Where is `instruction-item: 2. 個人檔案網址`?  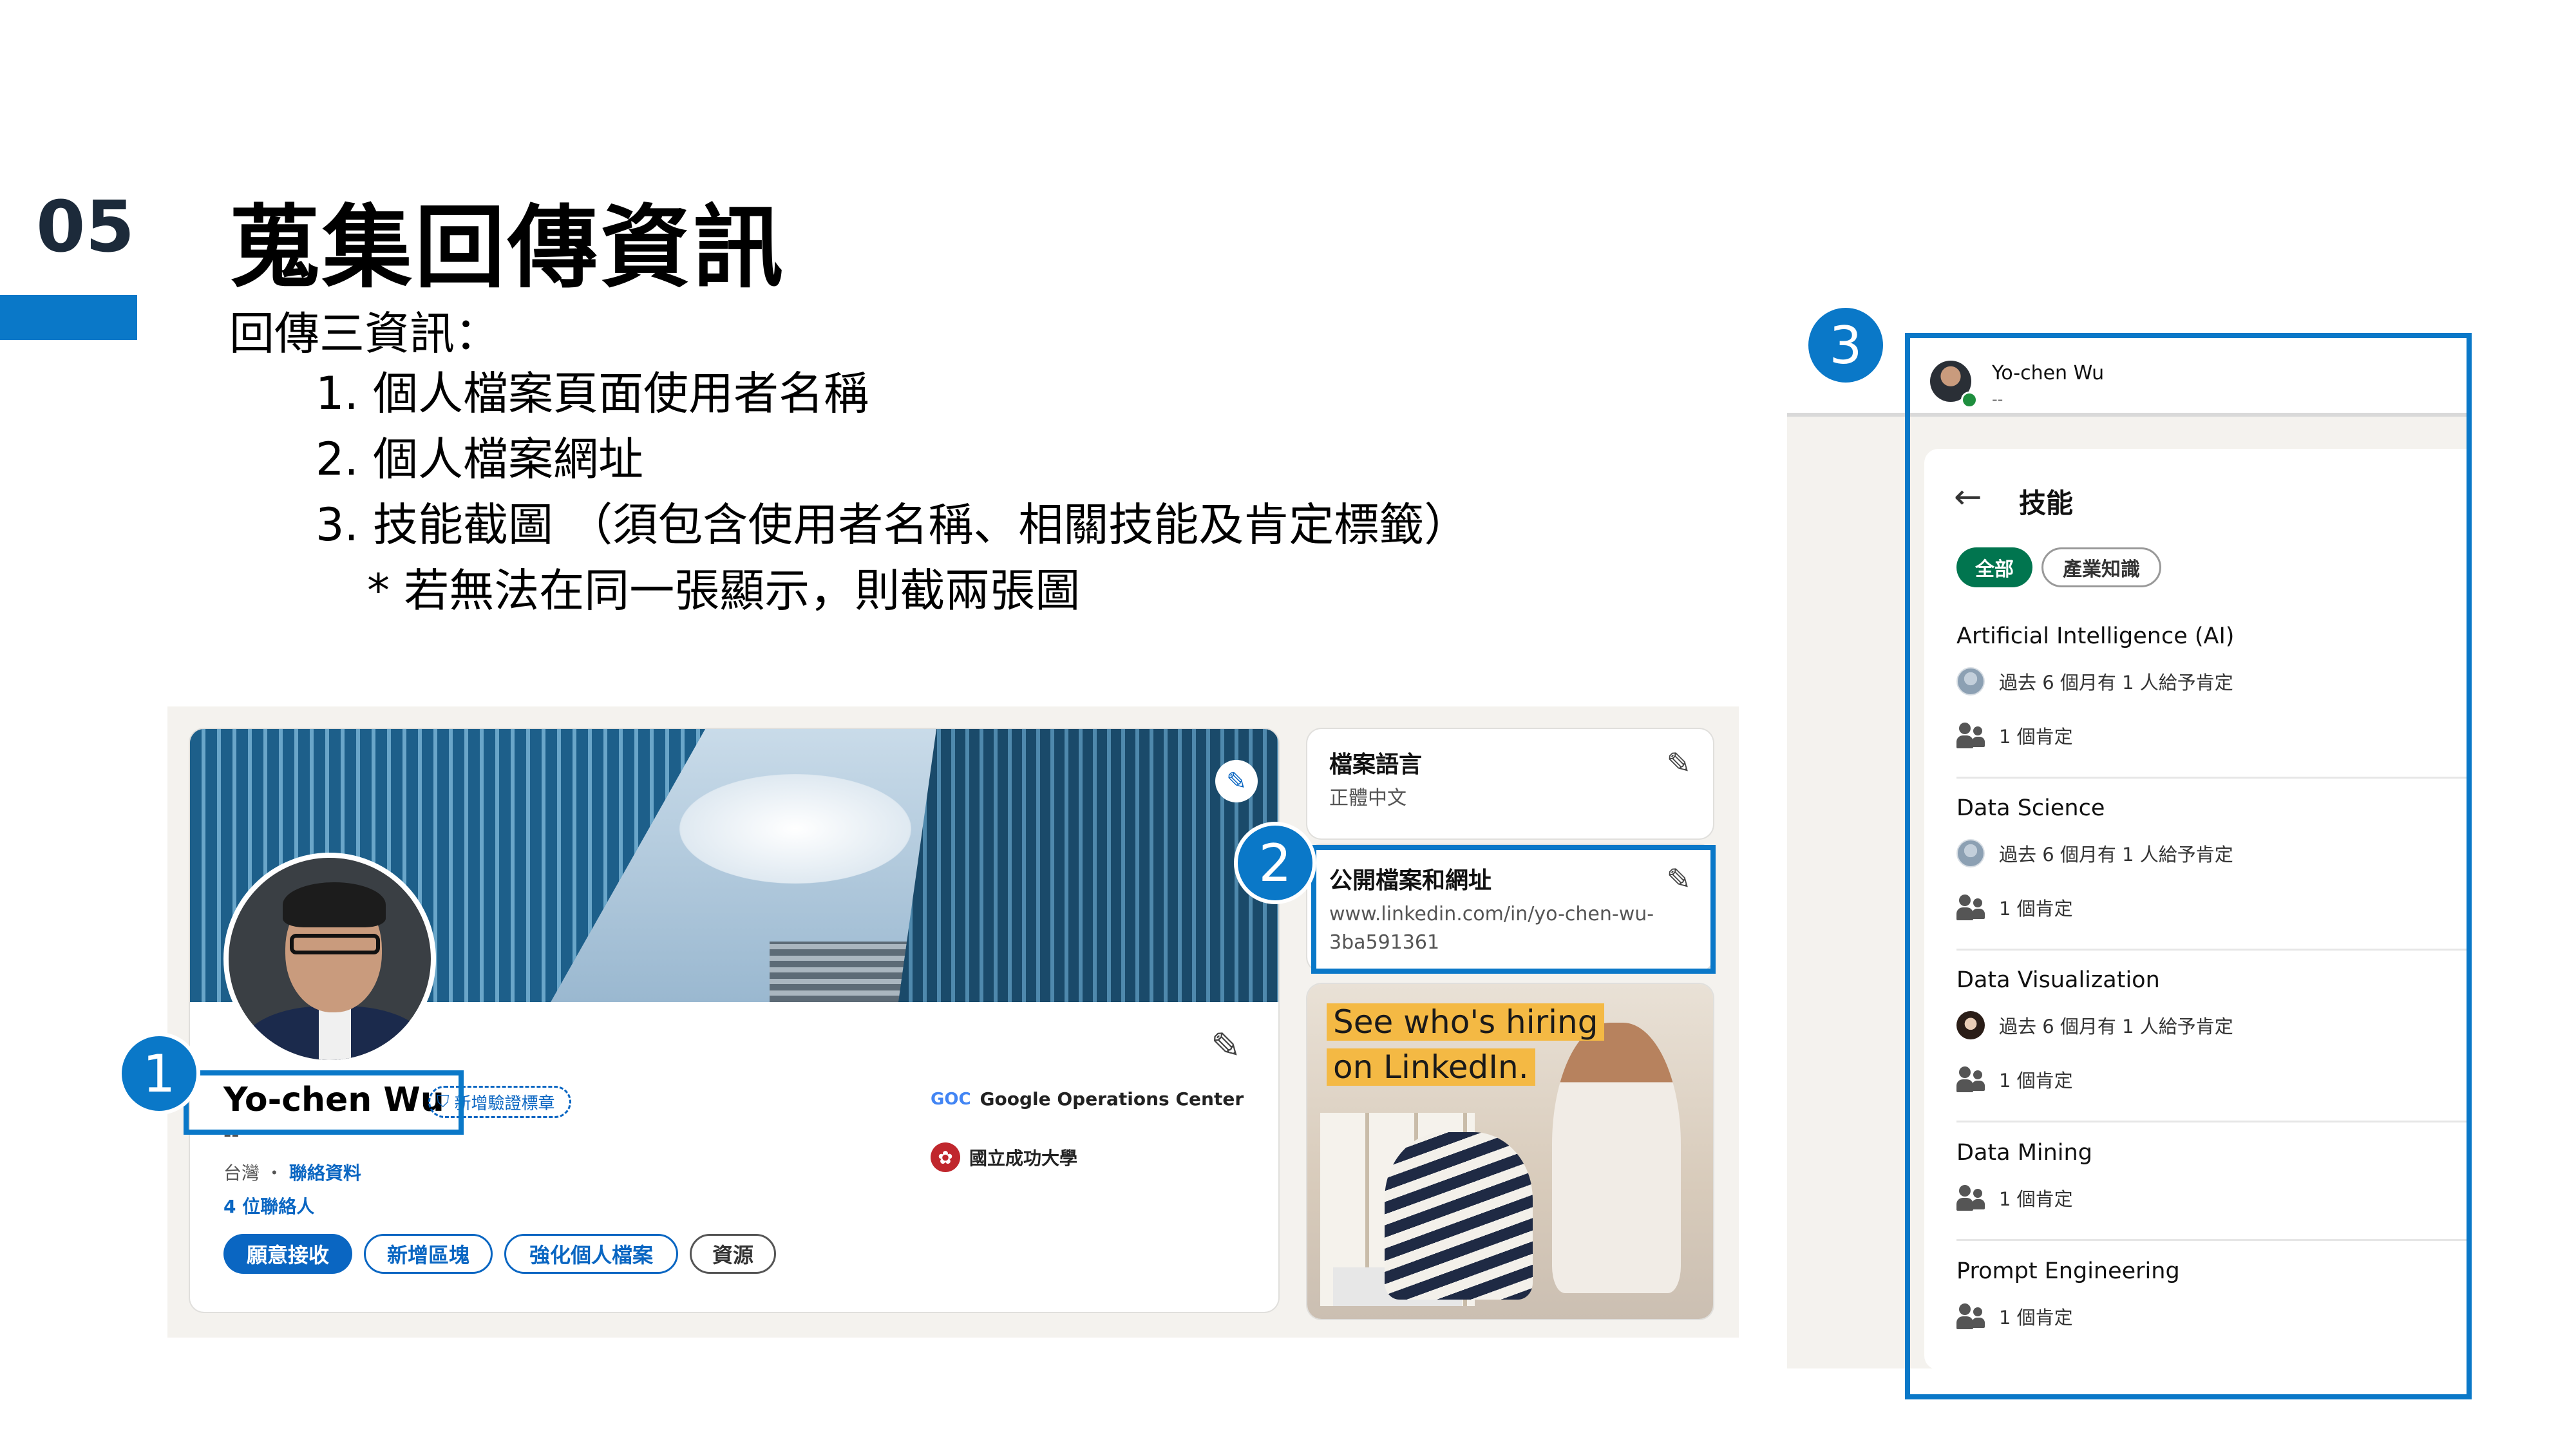 instruction-item: 2. 個人檔案網址 is located at coordinates (480, 460).